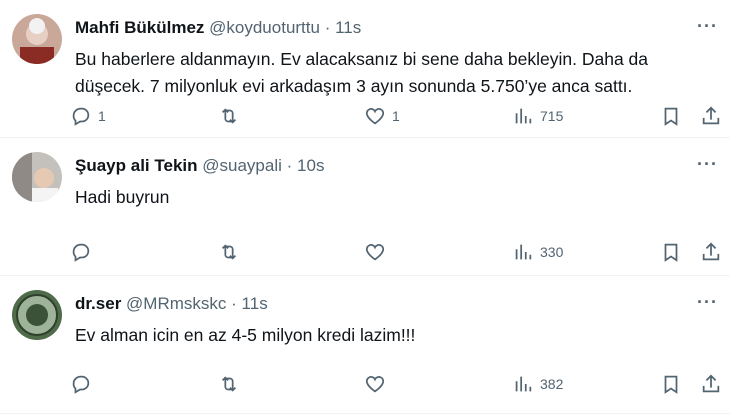  Describe the element at coordinates (537, 252) in the screenshot. I see `views-button: 330` at that location.